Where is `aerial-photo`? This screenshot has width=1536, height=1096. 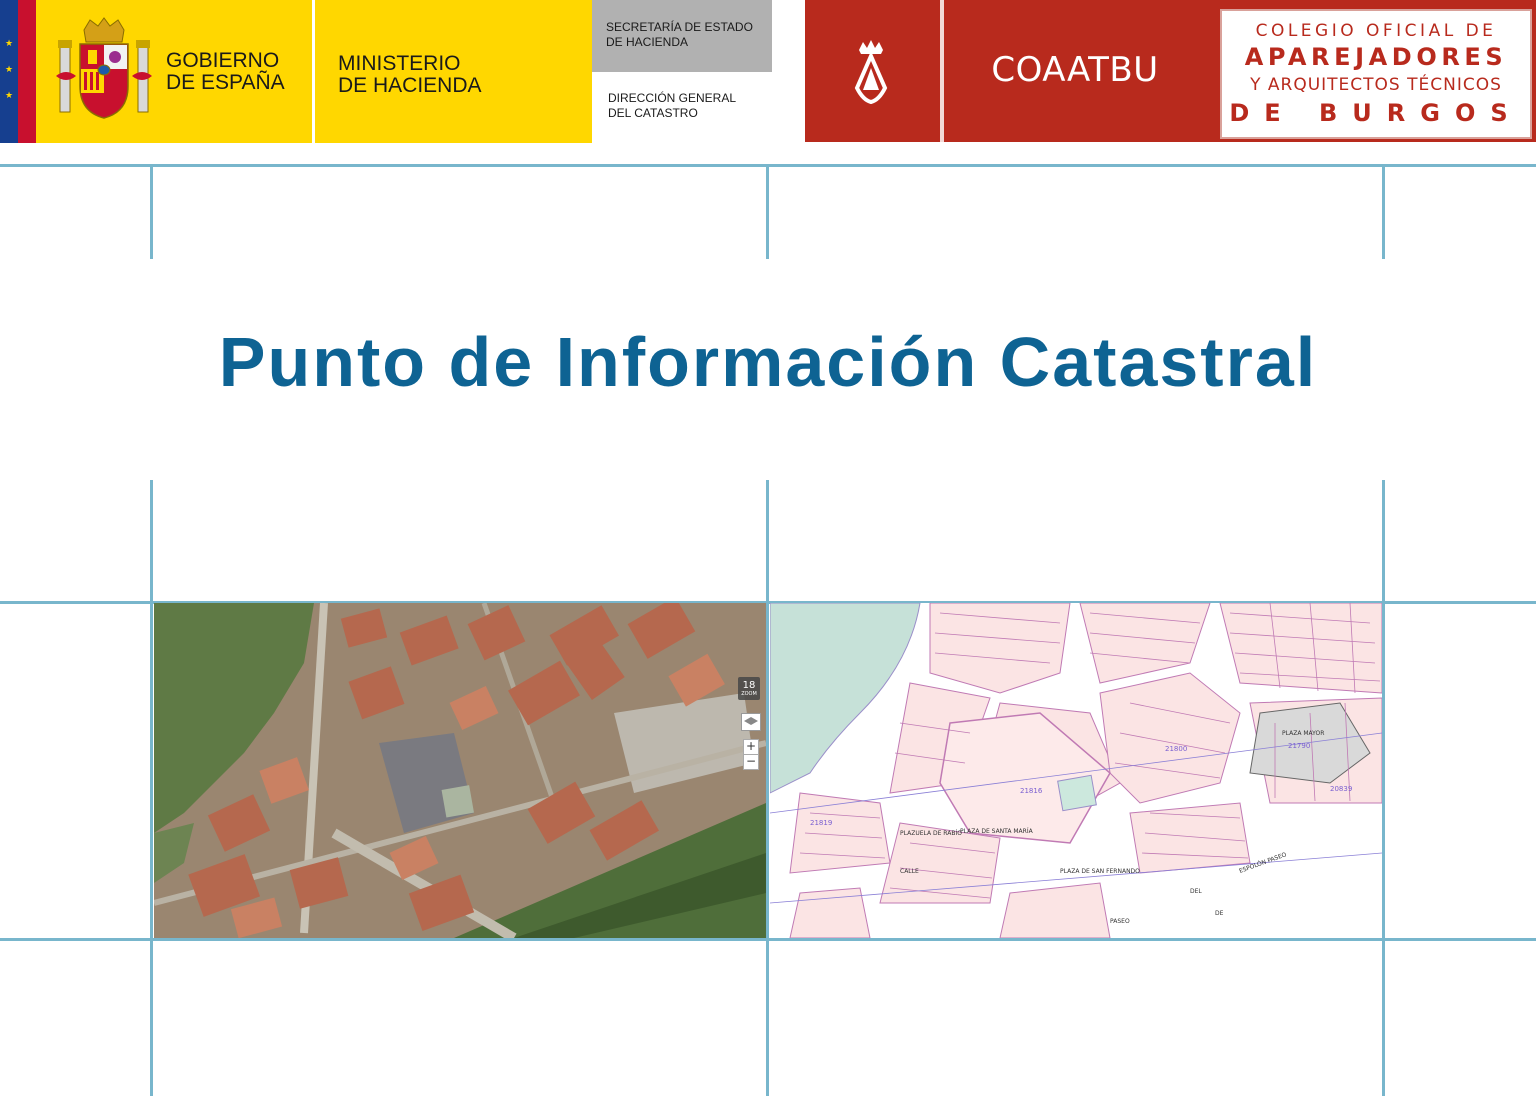 aerial-photo is located at coordinates (460, 770).